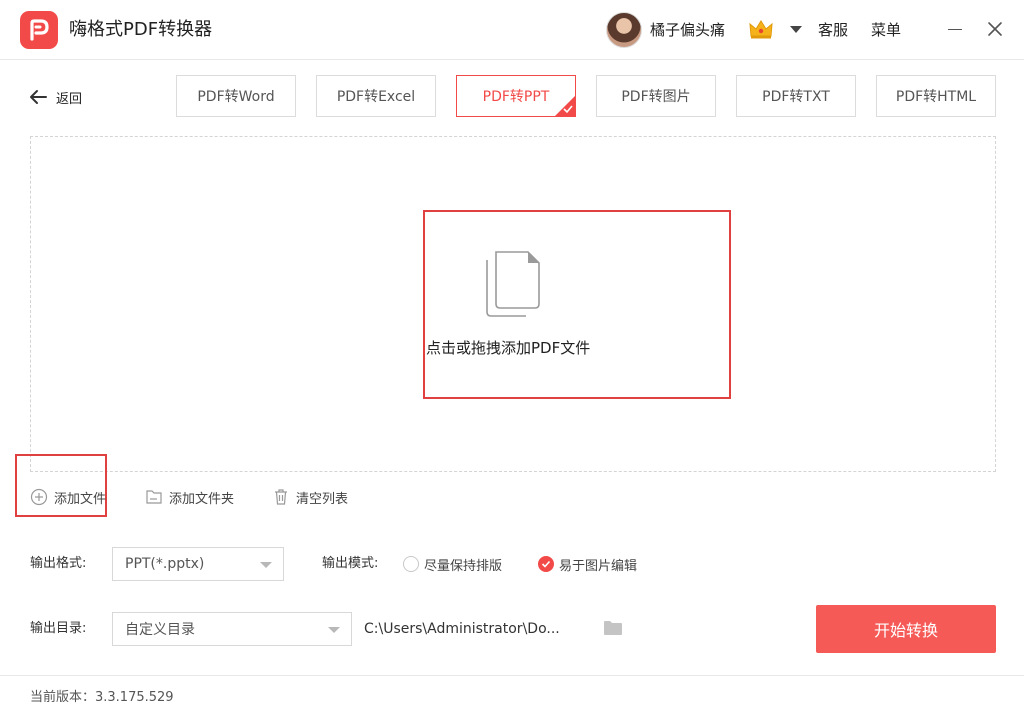  I want to click on app-title: 嗨格式PDF转换器, so click(141, 29).